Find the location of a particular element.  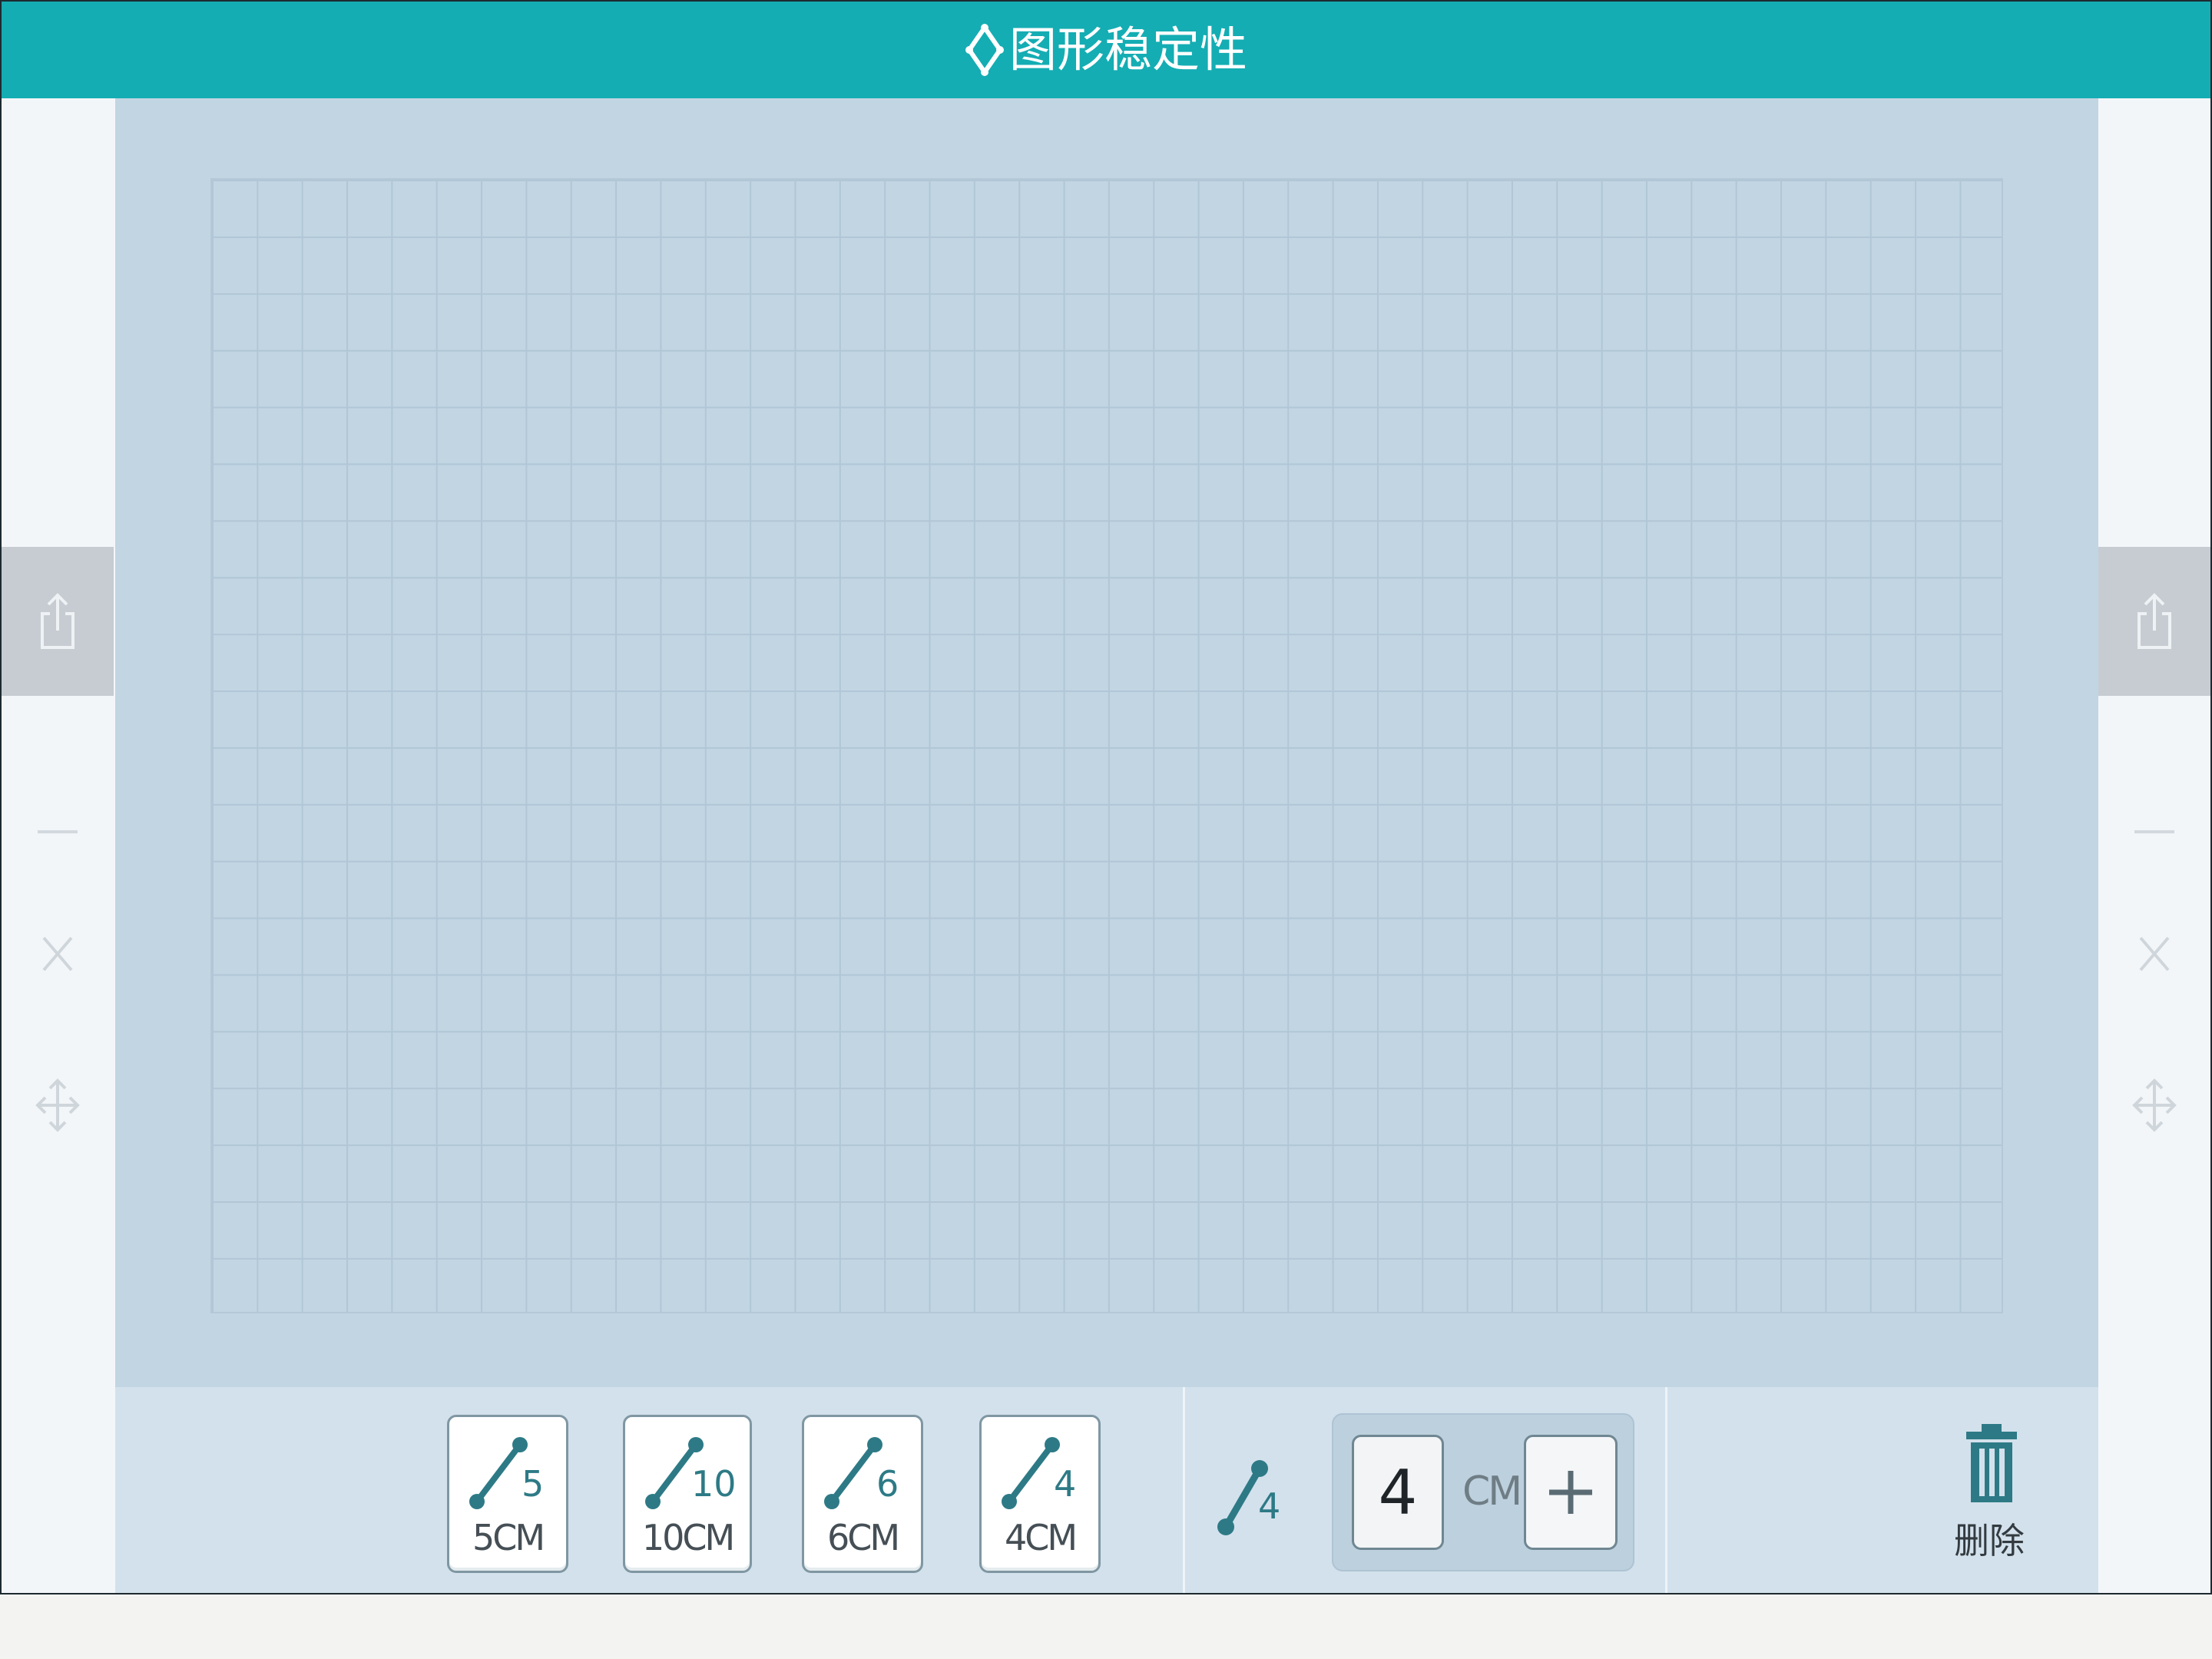

title-bar: 图形稳定性 is located at coordinates (1106, 50).